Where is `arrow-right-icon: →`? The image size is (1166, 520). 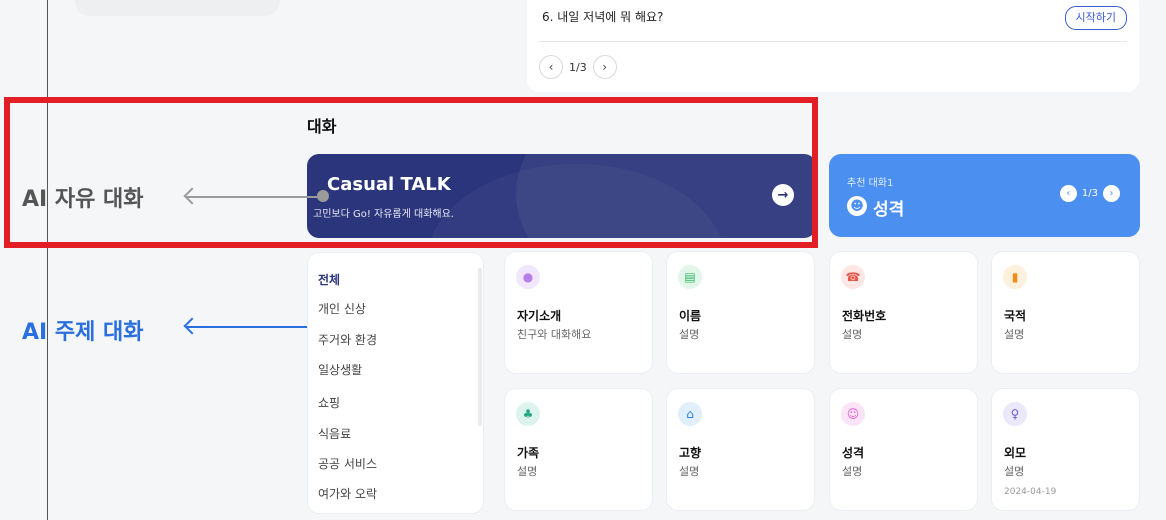 arrow-right-icon: → is located at coordinates (783, 195).